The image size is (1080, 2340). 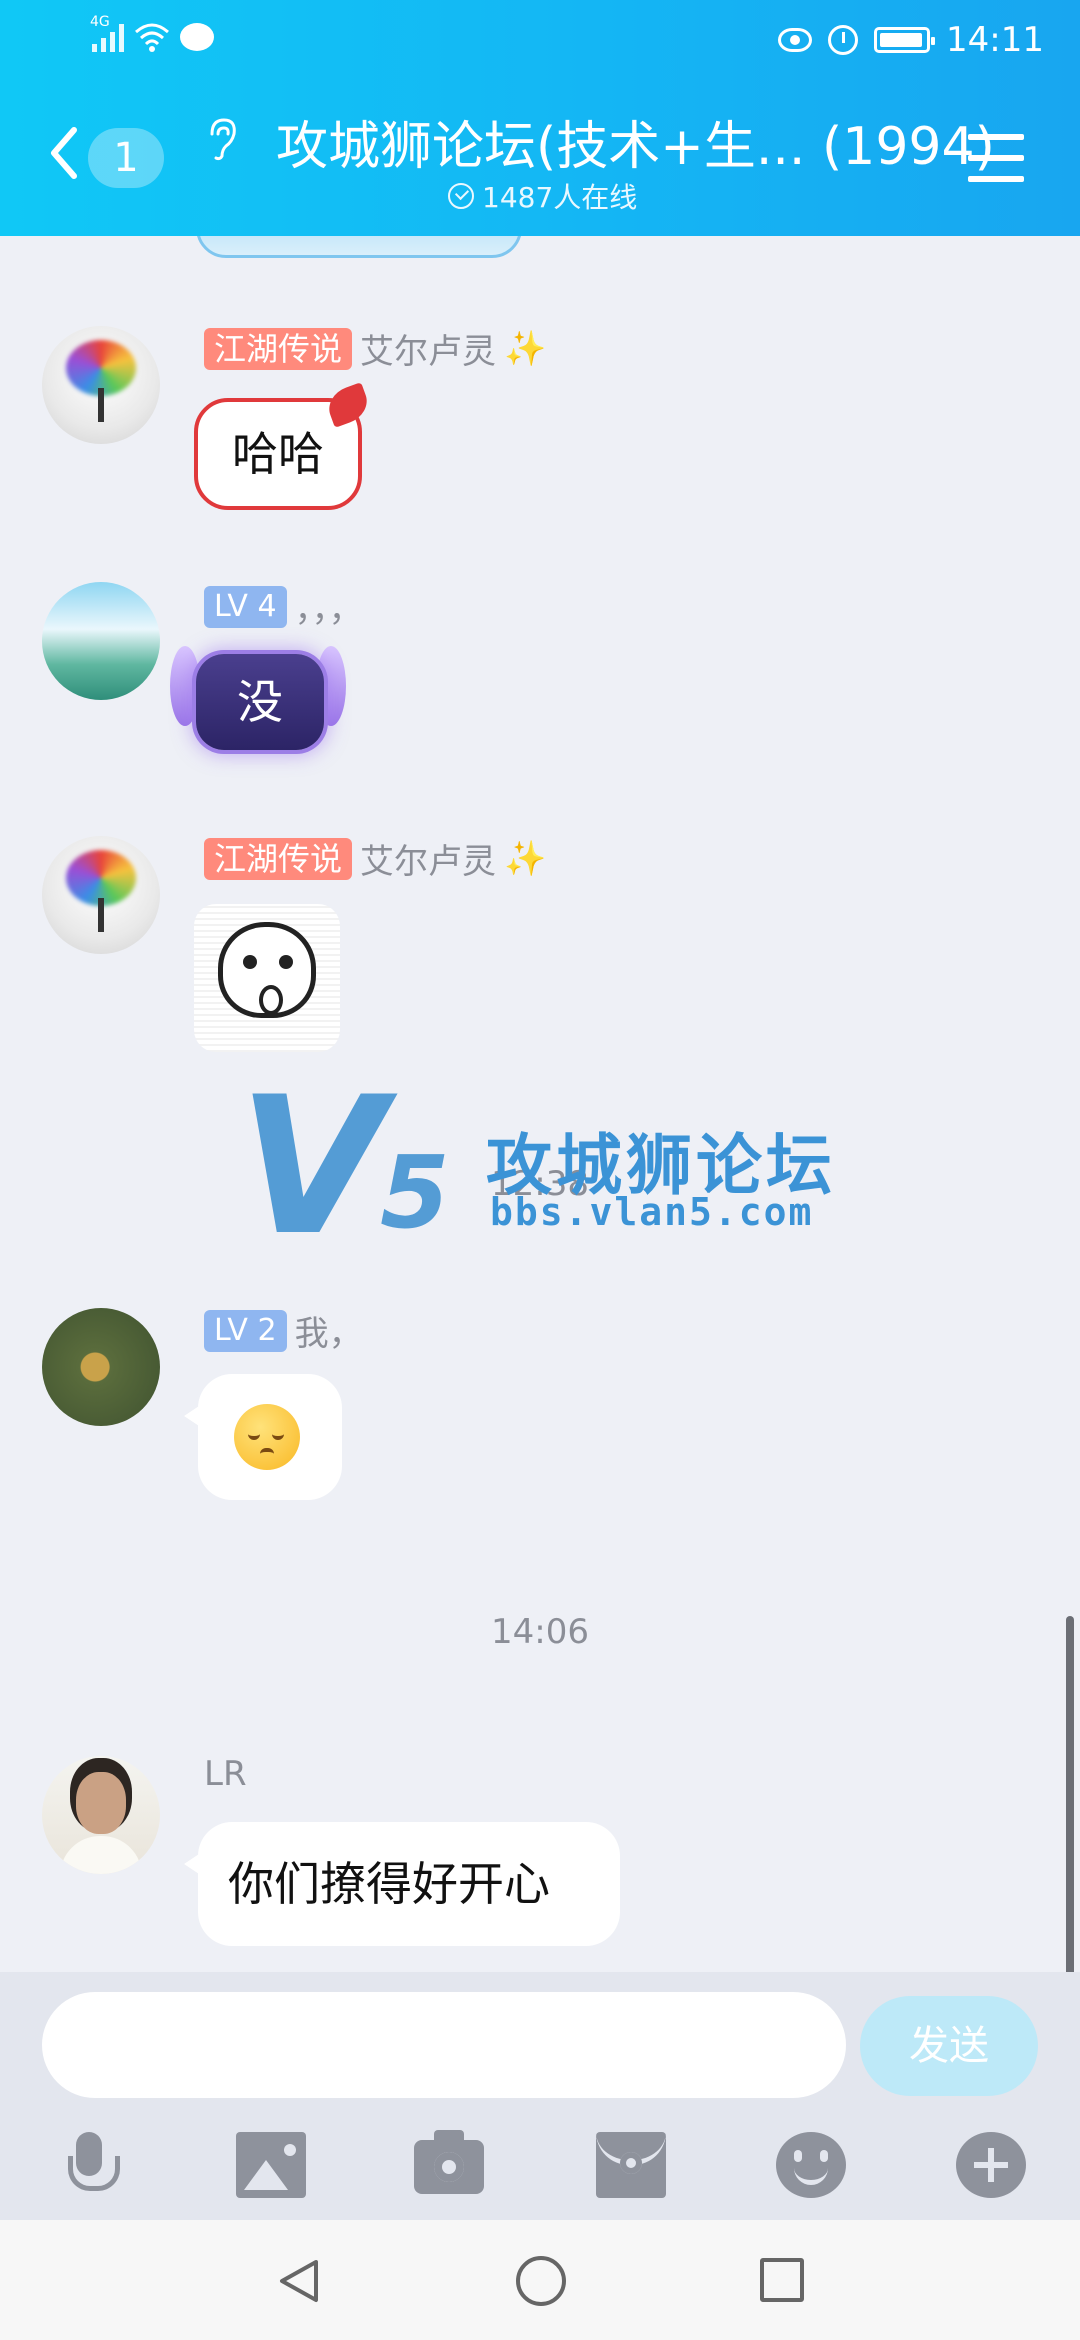 What do you see at coordinates (348, 405) in the screenshot?
I see `flame-decoration-icon` at bounding box center [348, 405].